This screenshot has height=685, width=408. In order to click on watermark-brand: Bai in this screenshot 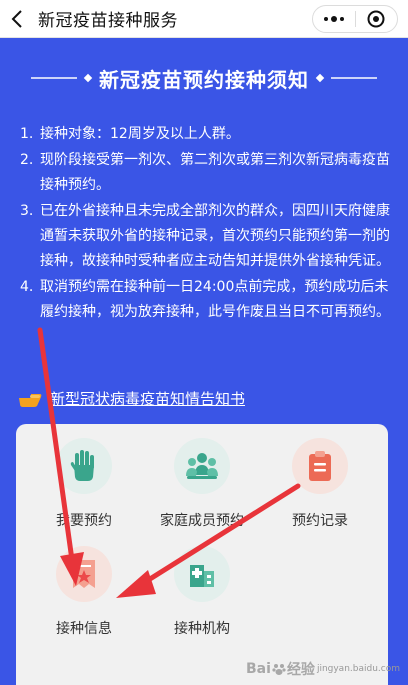, I will do `click(258, 669)`.